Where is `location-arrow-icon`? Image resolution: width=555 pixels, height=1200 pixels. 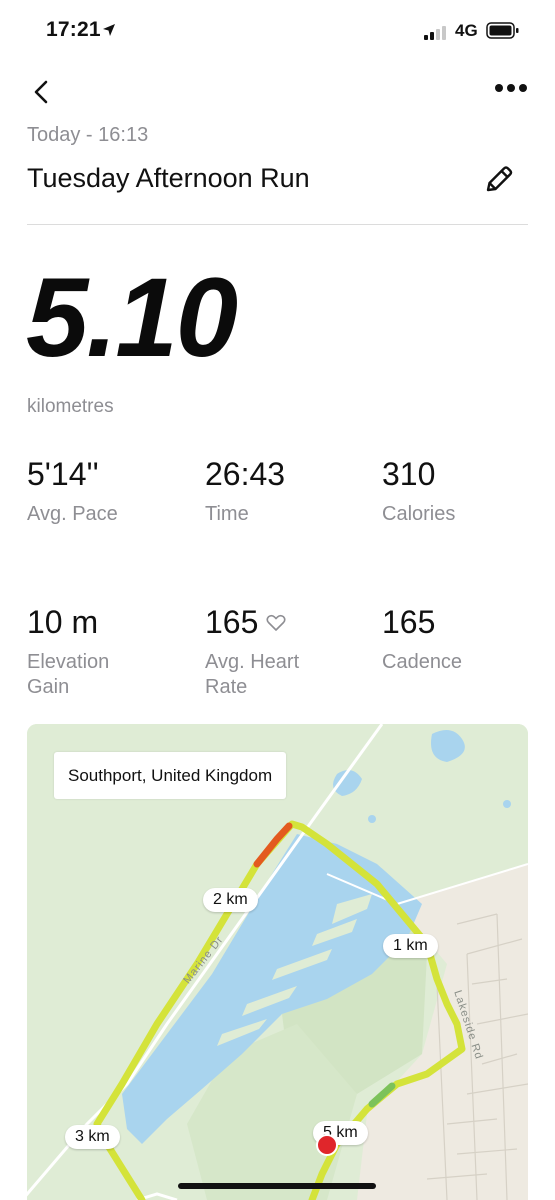
location-arrow-icon is located at coordinates (109, 30).